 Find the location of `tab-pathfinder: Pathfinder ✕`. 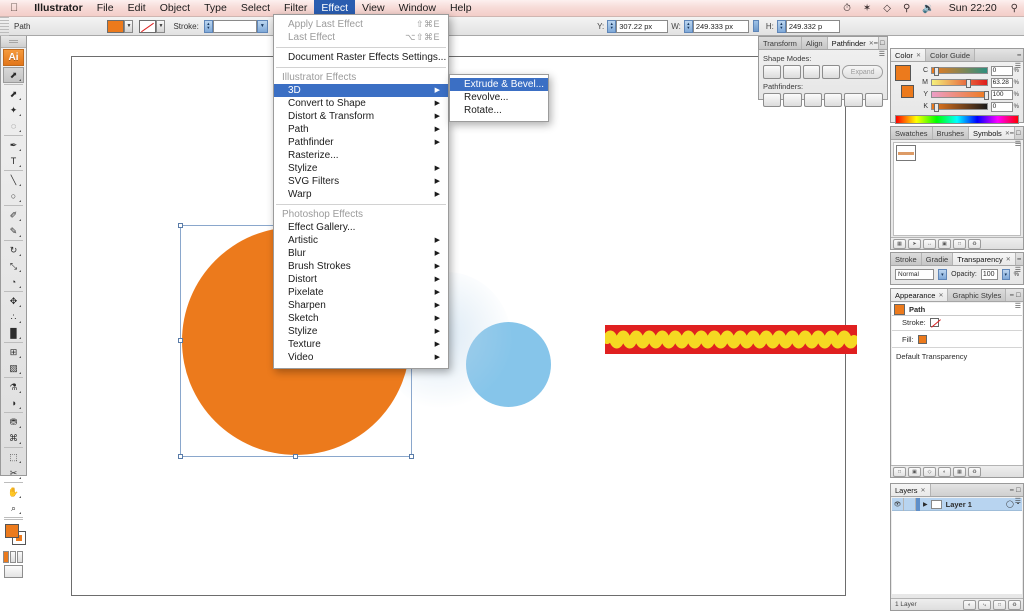

tab-pathfinder: Pathfinder ✕ is located at coordinates (853, 43).